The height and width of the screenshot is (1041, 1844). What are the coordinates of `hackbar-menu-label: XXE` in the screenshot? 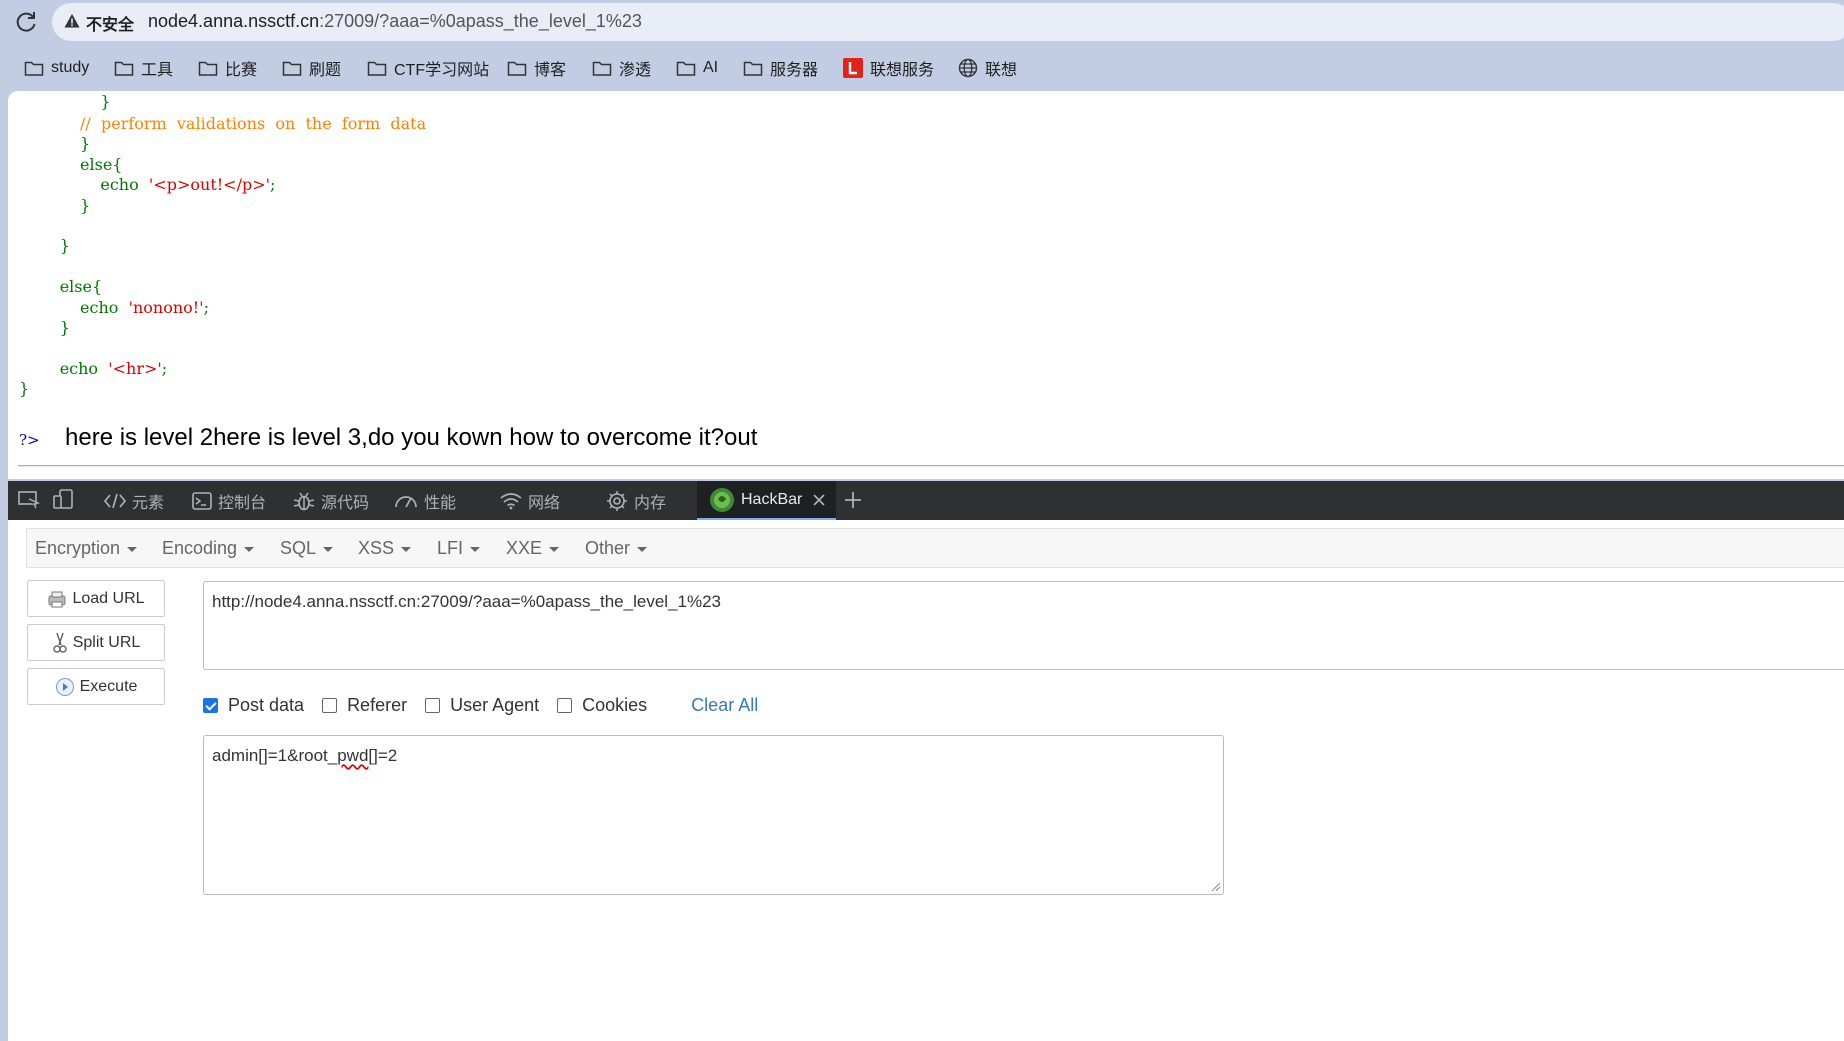 It's located at (524, 548).